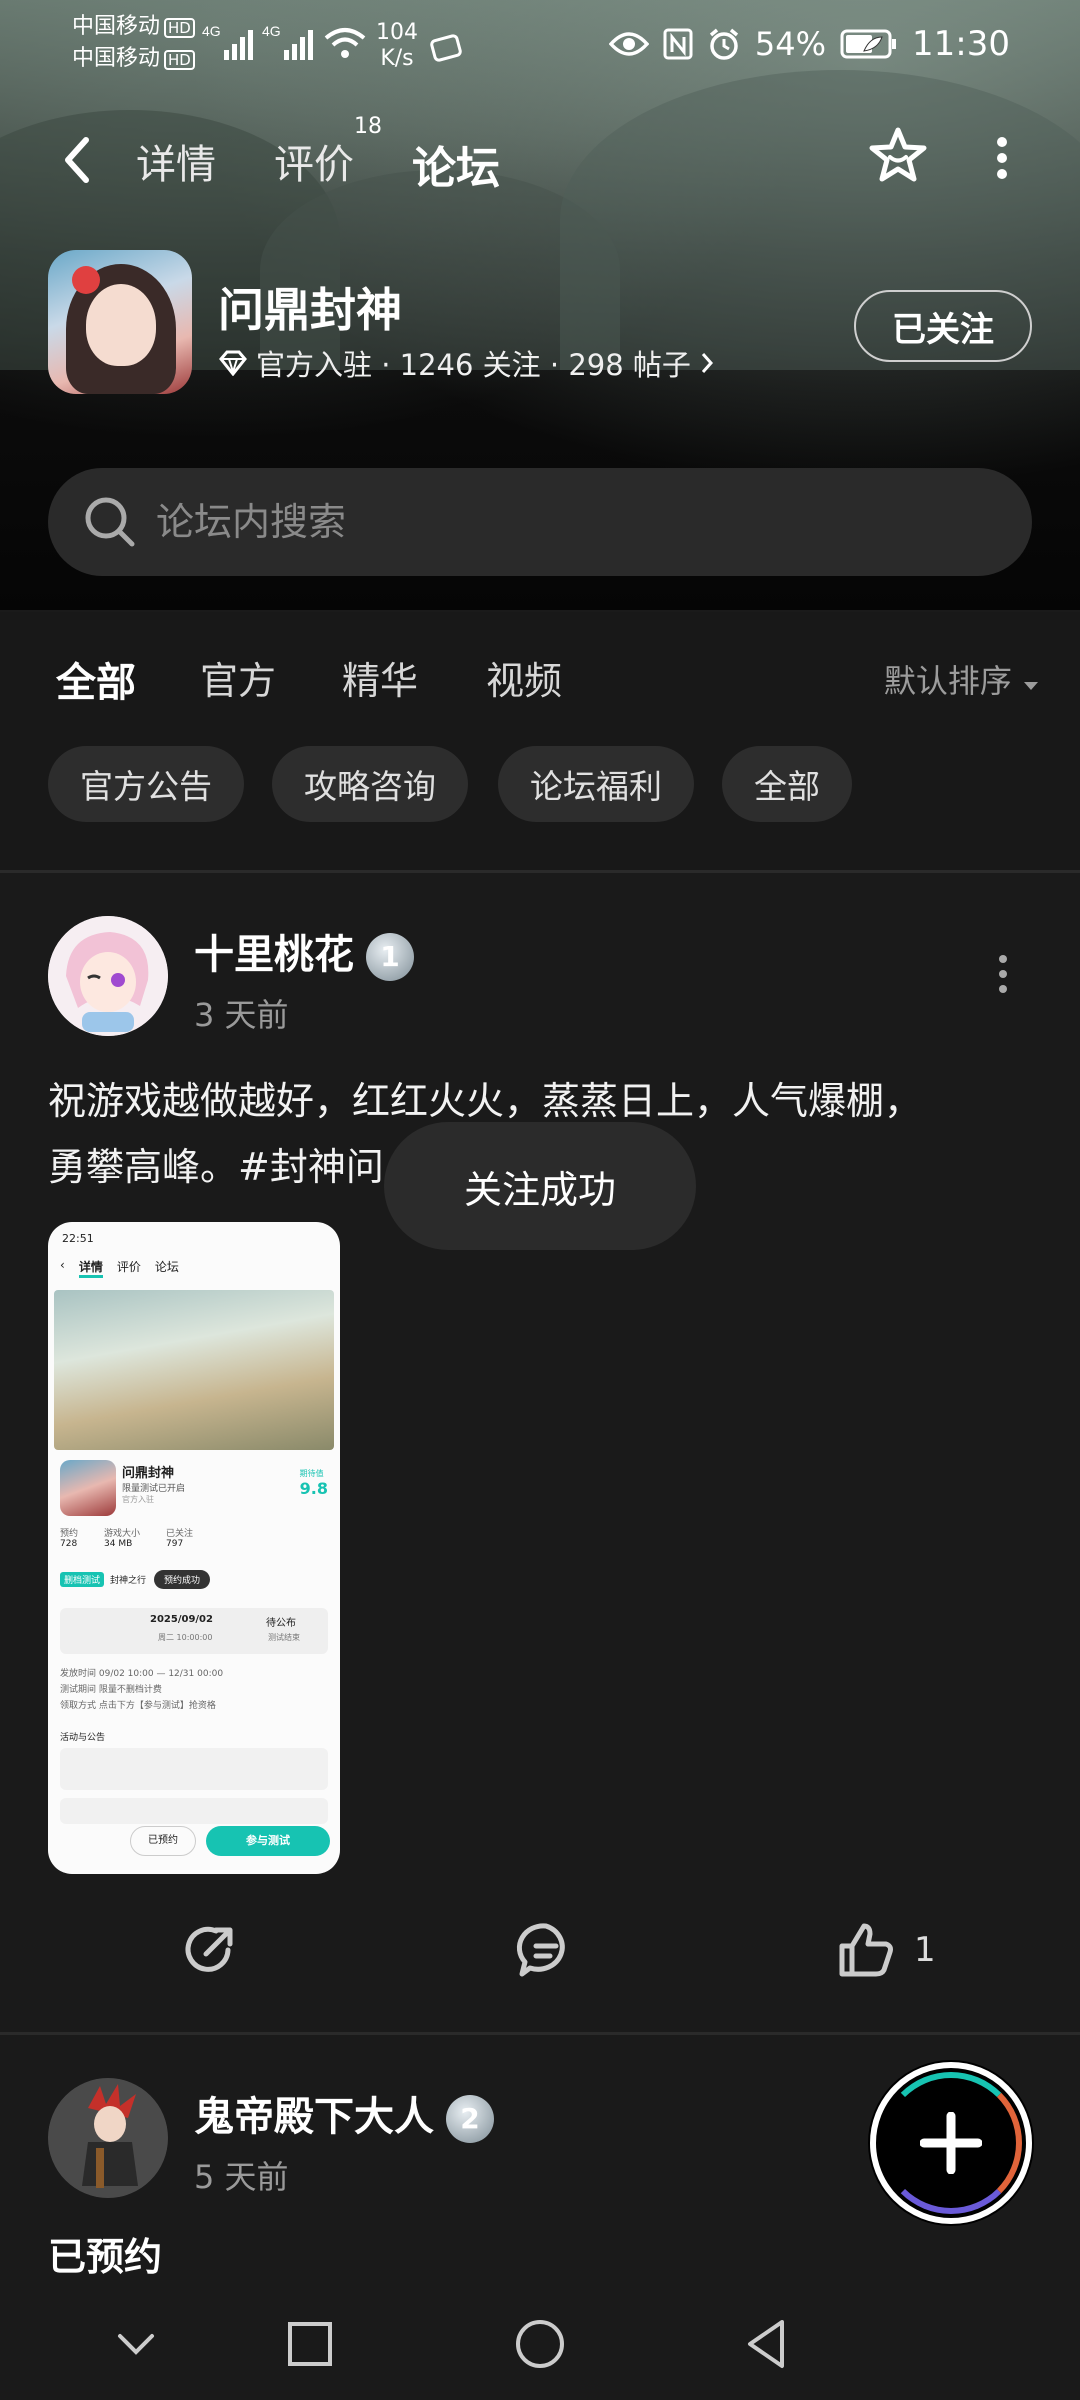  What do you see at coordinates (194, 1370) in the screenshot?
I see `thumb-artwork` at bounding box center [194, 1370].